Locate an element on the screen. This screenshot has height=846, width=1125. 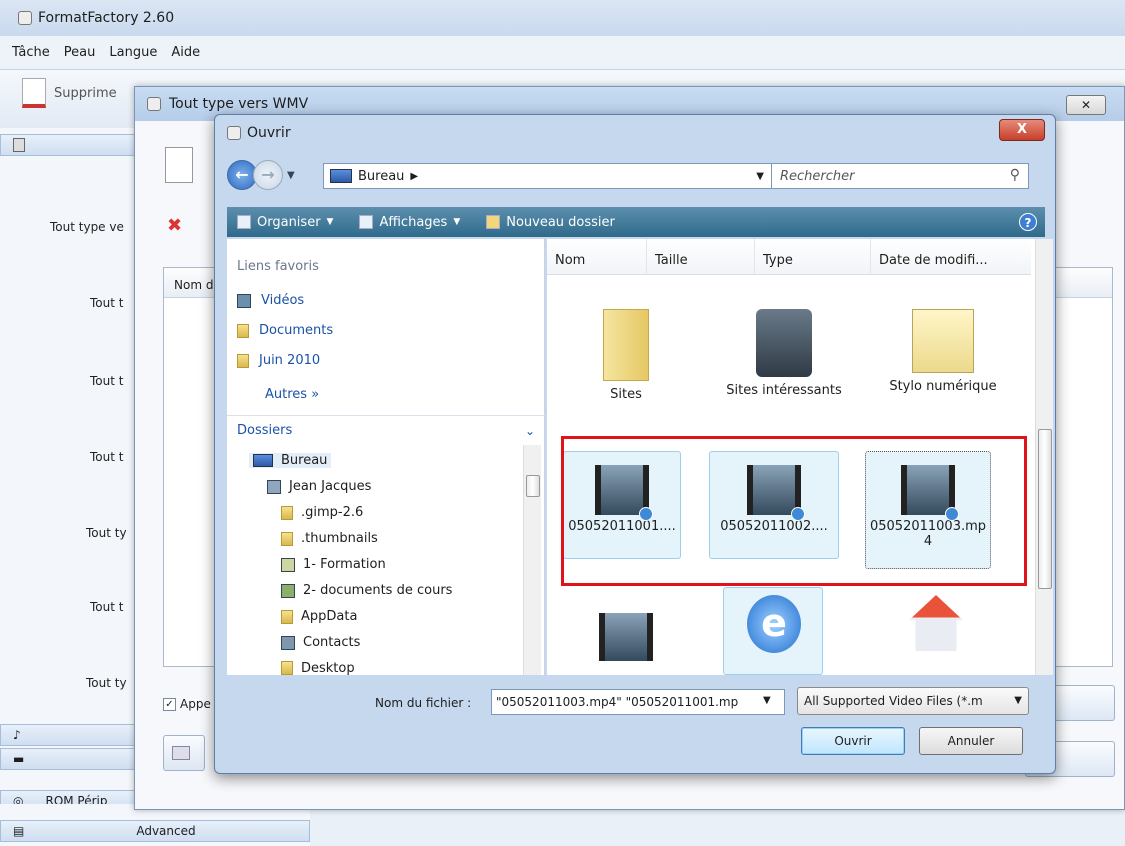
column-type: Type is located at coordinates (813, 256).